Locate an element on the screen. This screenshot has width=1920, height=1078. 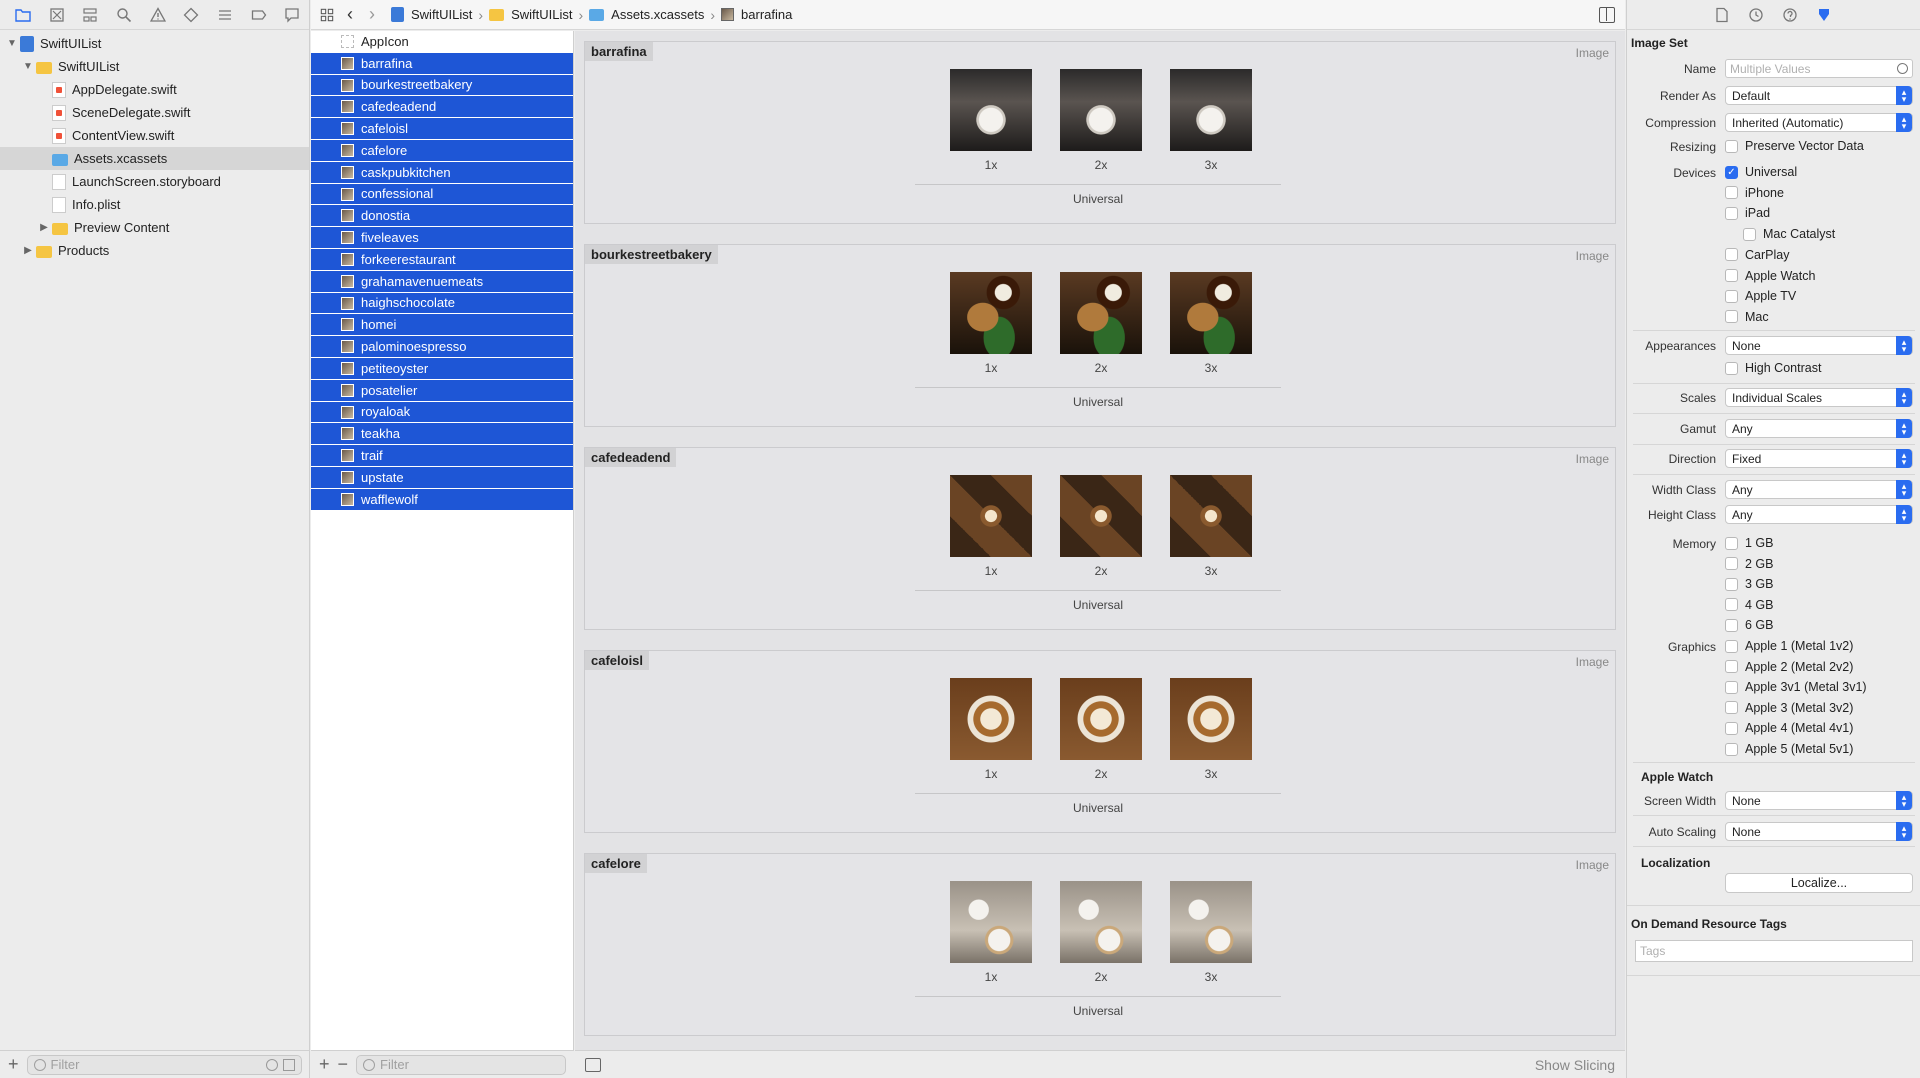
navigator-item: ▼ SwiftUIList is located at coordinates (154, 43).